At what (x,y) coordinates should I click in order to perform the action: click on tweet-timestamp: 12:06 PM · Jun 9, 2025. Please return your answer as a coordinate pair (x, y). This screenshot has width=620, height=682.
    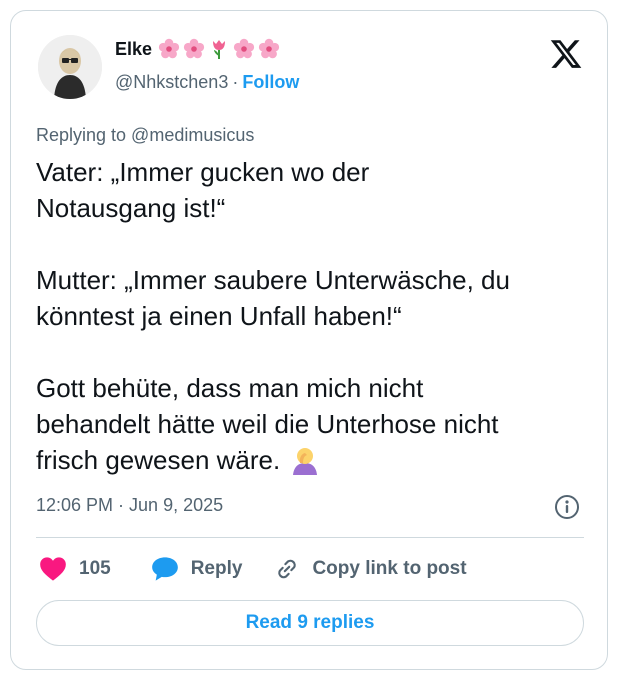
    Looking at the image, I should click on (129, 505).